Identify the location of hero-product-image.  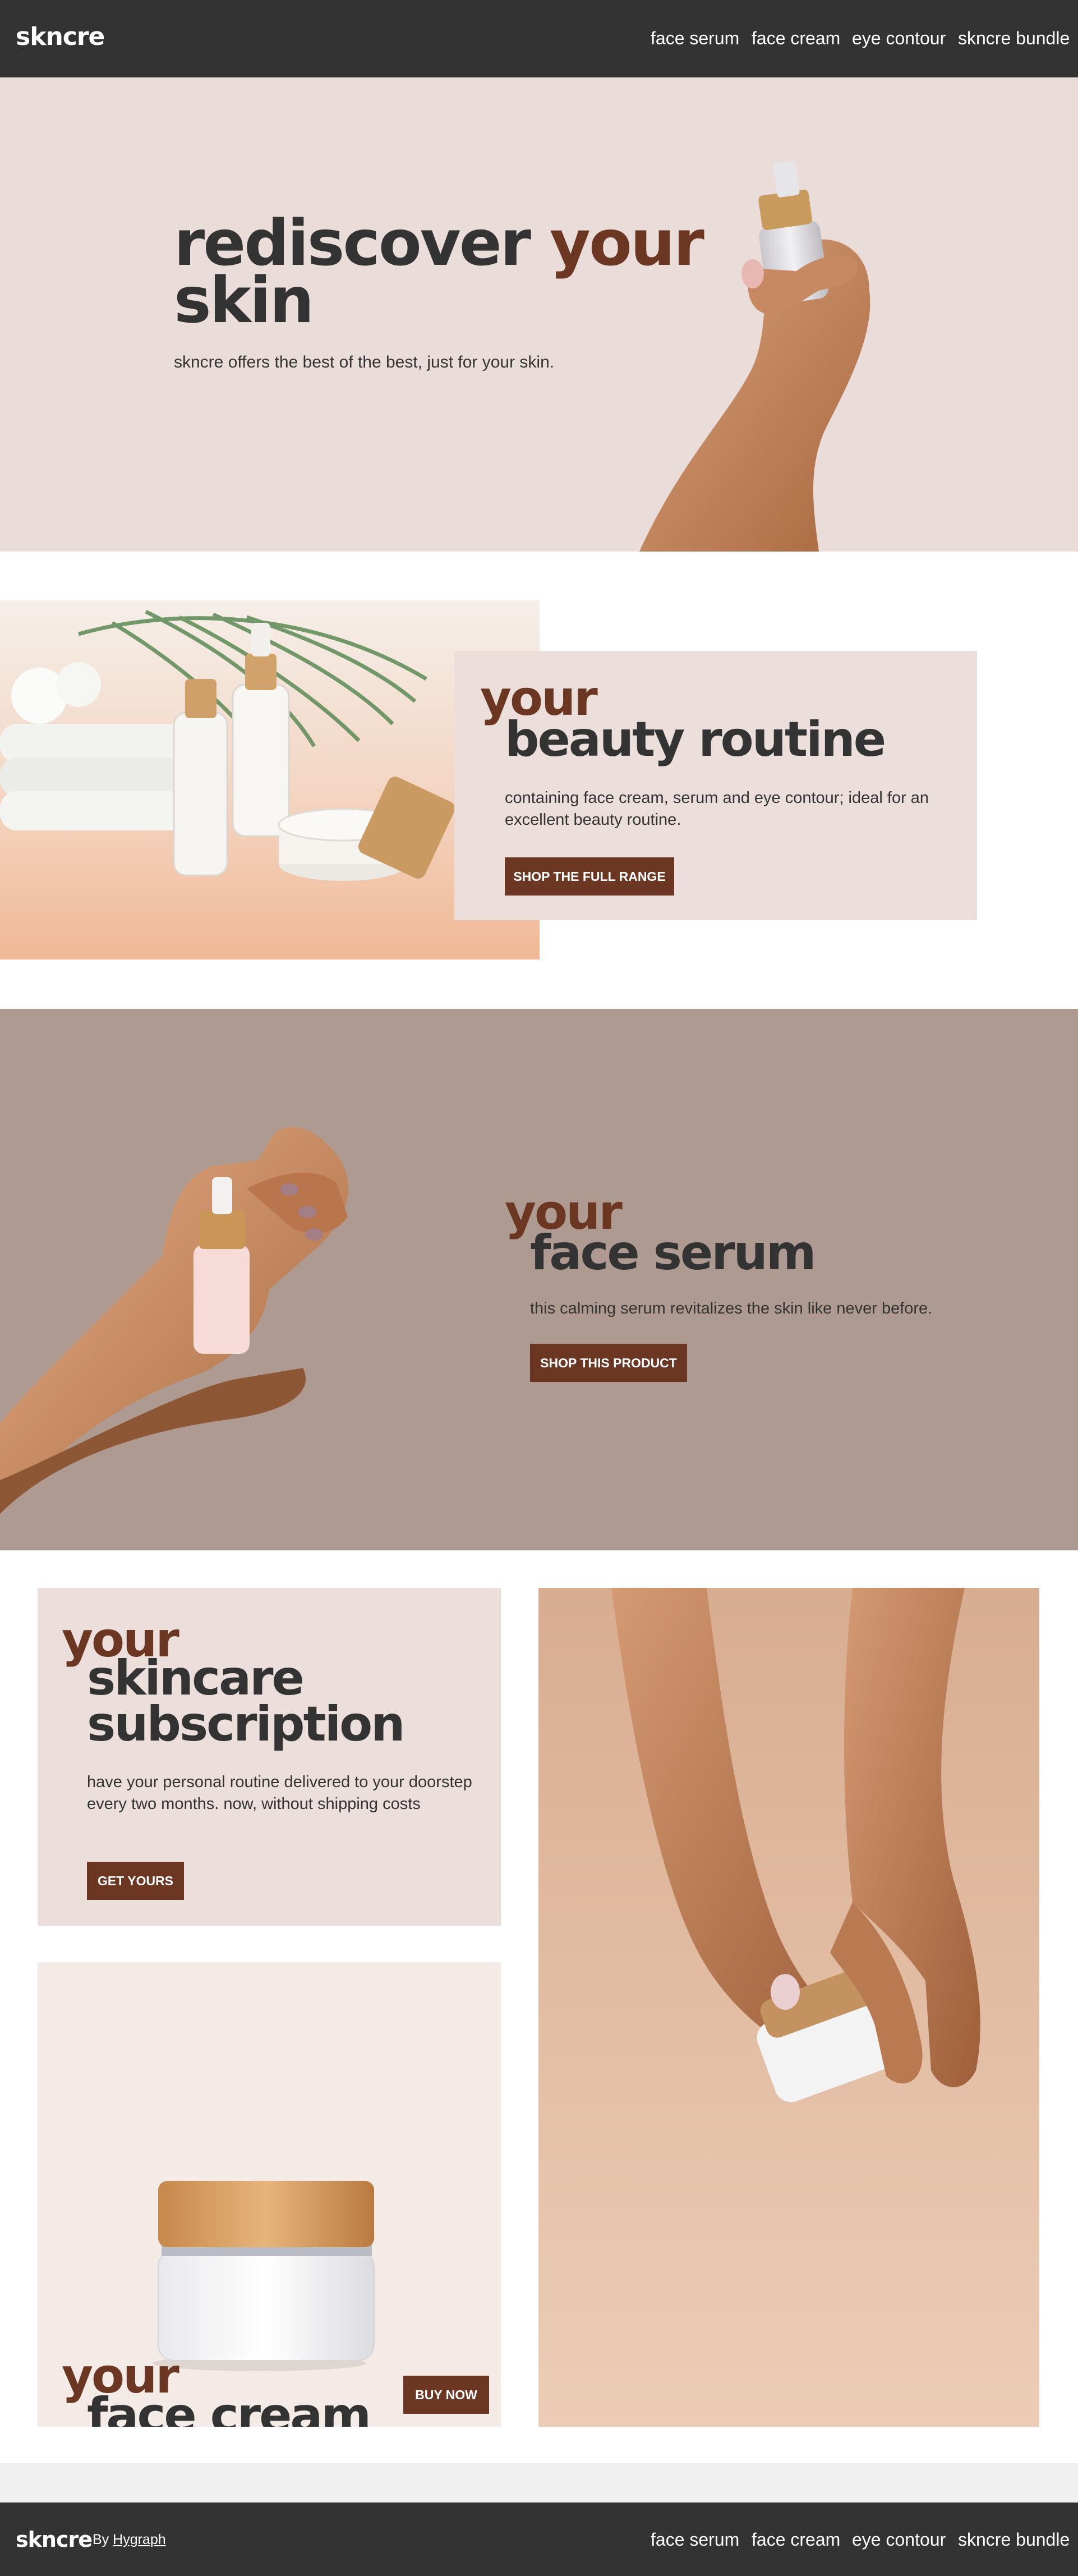
(754, 356).